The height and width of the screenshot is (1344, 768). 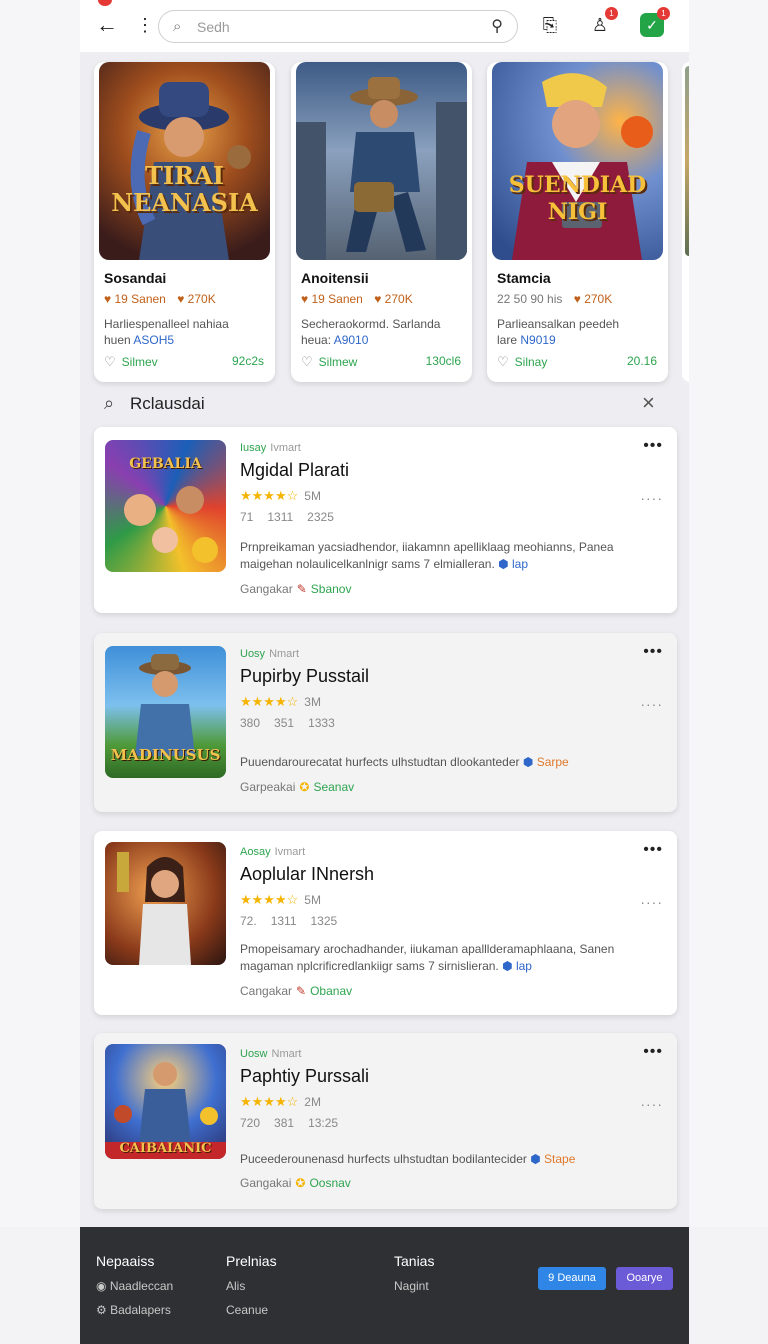 I want to click on list-title: Mgidal Plarati, so click(x=294, y=470).